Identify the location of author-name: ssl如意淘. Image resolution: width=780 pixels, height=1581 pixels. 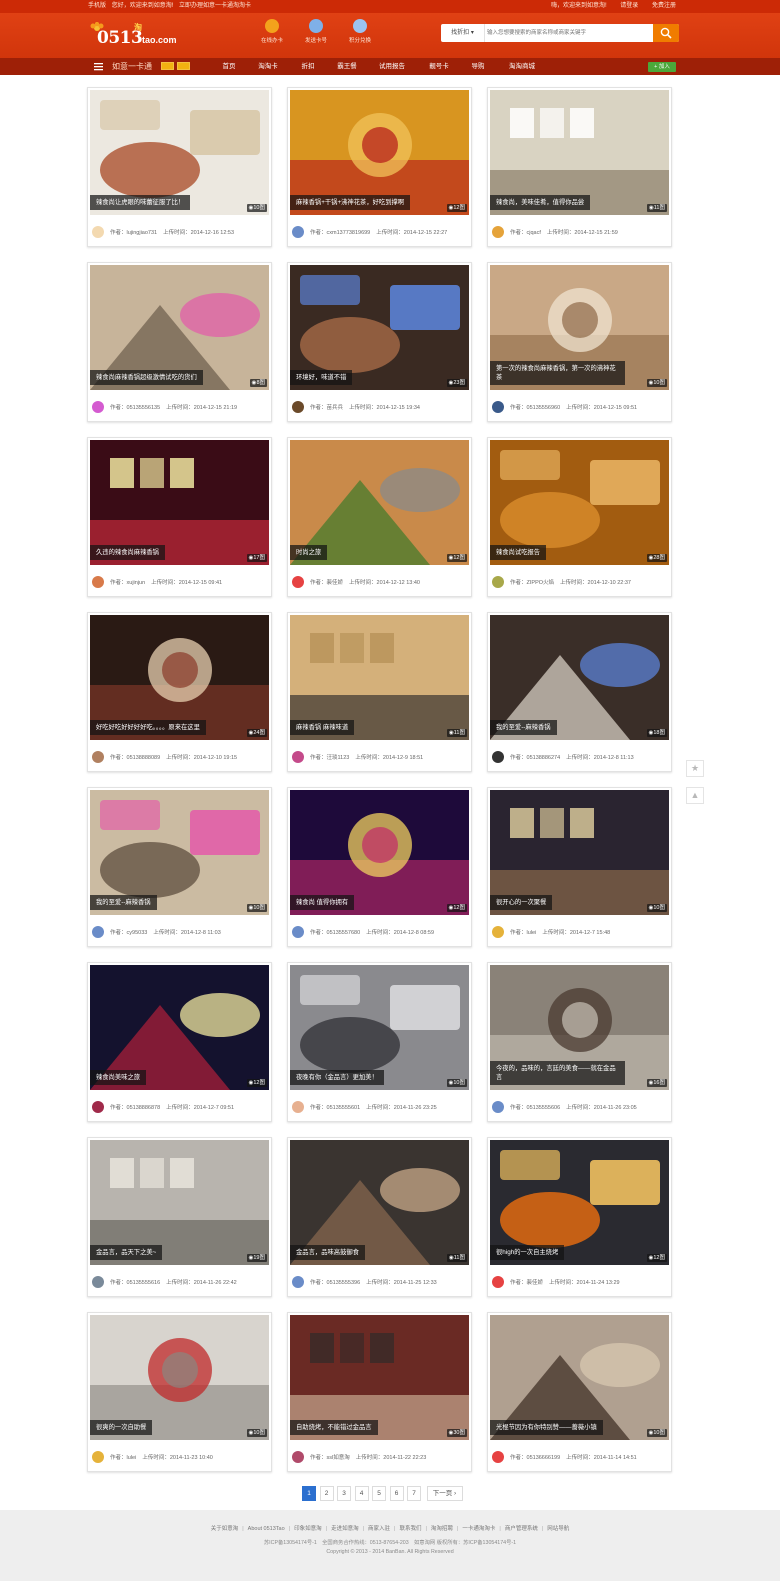
(338, 1458).